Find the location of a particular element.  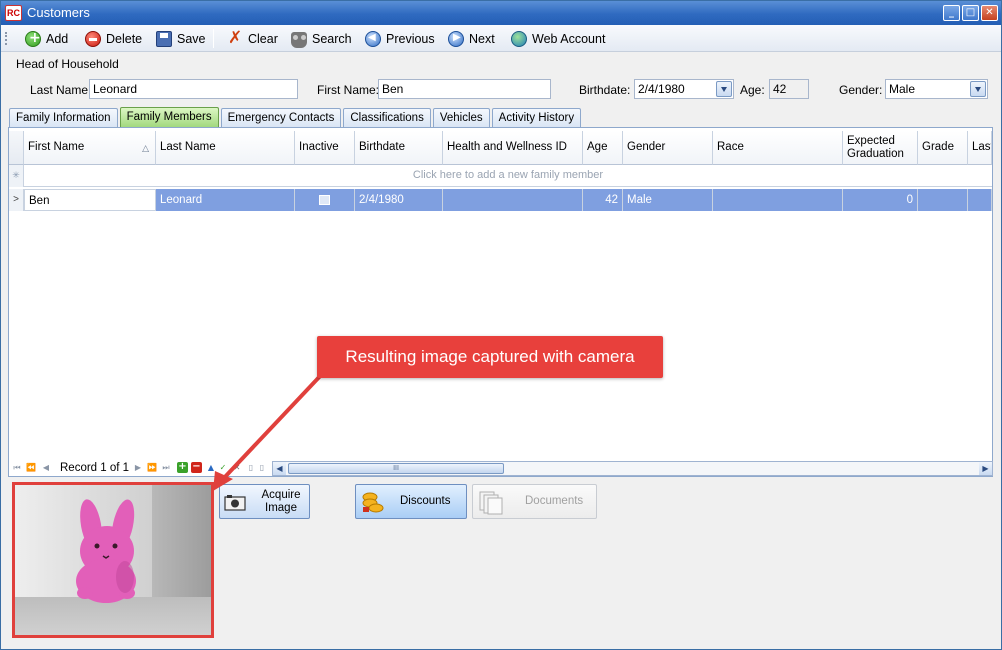

callout-annotation: Resulting image captured with camera is located at coordinates (490, 357).